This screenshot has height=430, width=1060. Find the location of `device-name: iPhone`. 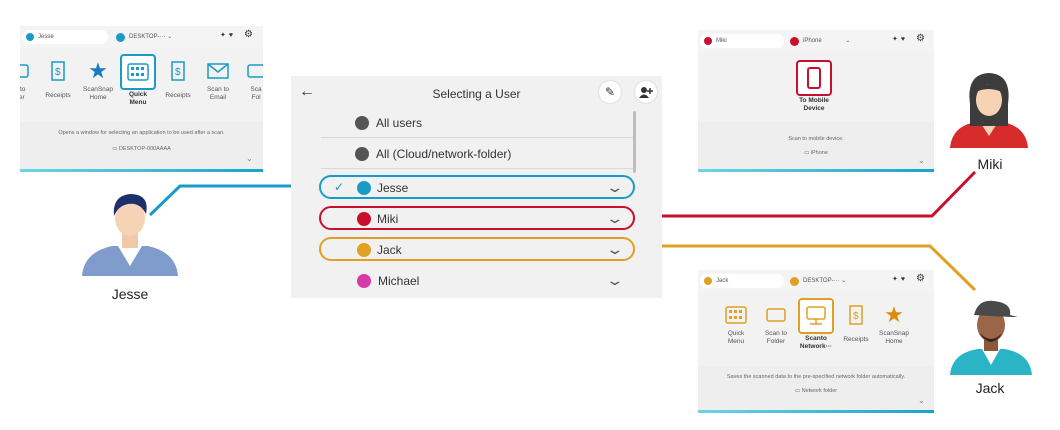

device-name: iPhone is located at coordinates (812, 41).